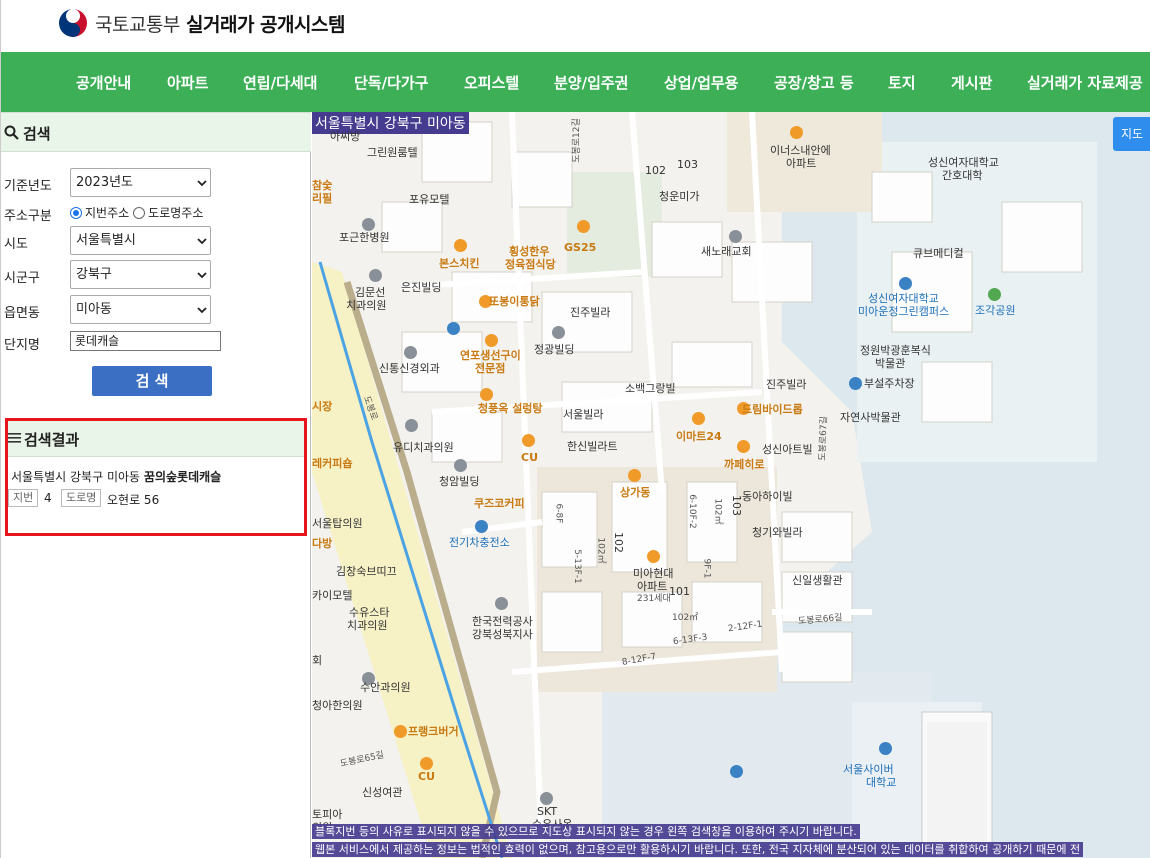  What do you see at coordinates (105, 182) in the screenshot?
I see `year-value: 2023년도` at bounding box center [105, 182].